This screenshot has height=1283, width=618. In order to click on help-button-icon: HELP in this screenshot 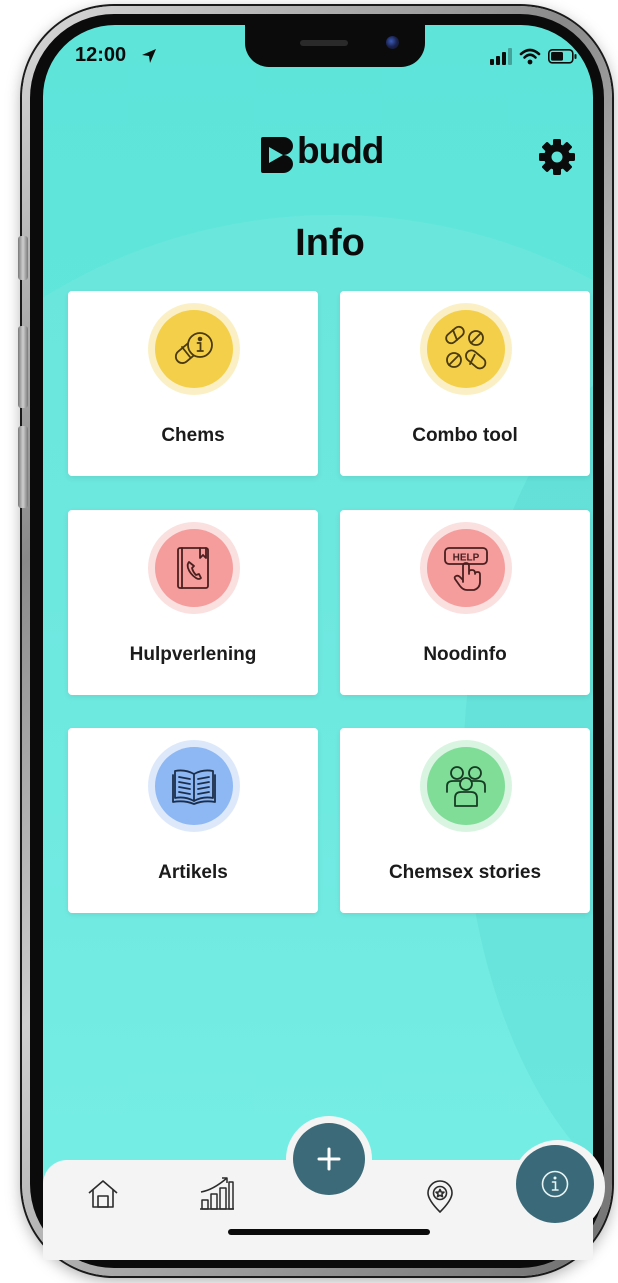, I will do `click(466, 569)`.